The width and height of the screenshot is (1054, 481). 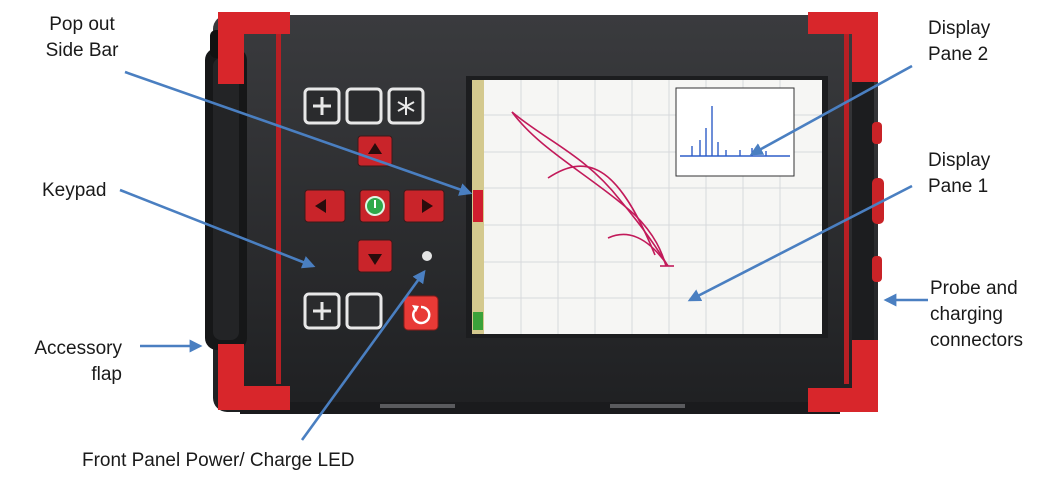 I want to click on label-accessory-flap: Accessory flap, so click(x=64, y=362).